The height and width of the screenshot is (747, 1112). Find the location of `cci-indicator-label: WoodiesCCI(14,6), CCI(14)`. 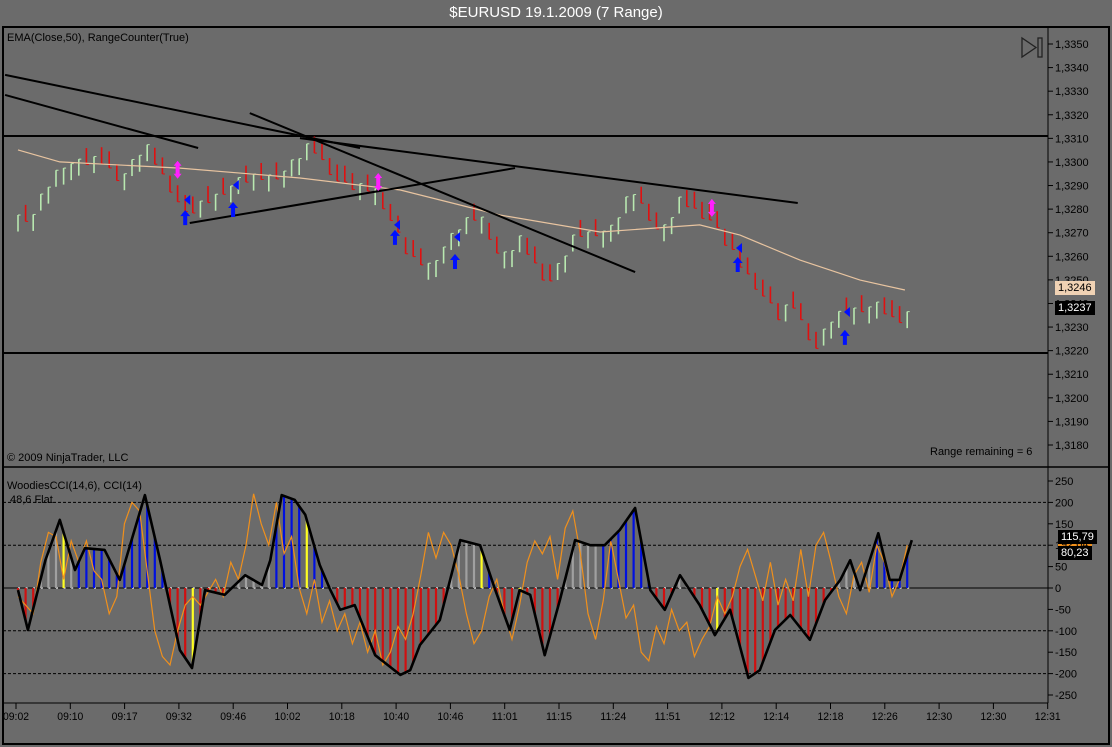

cci-indicator-label: WoodiesCCI(14,6), CCI(14) is located at coordinates (74, 486).